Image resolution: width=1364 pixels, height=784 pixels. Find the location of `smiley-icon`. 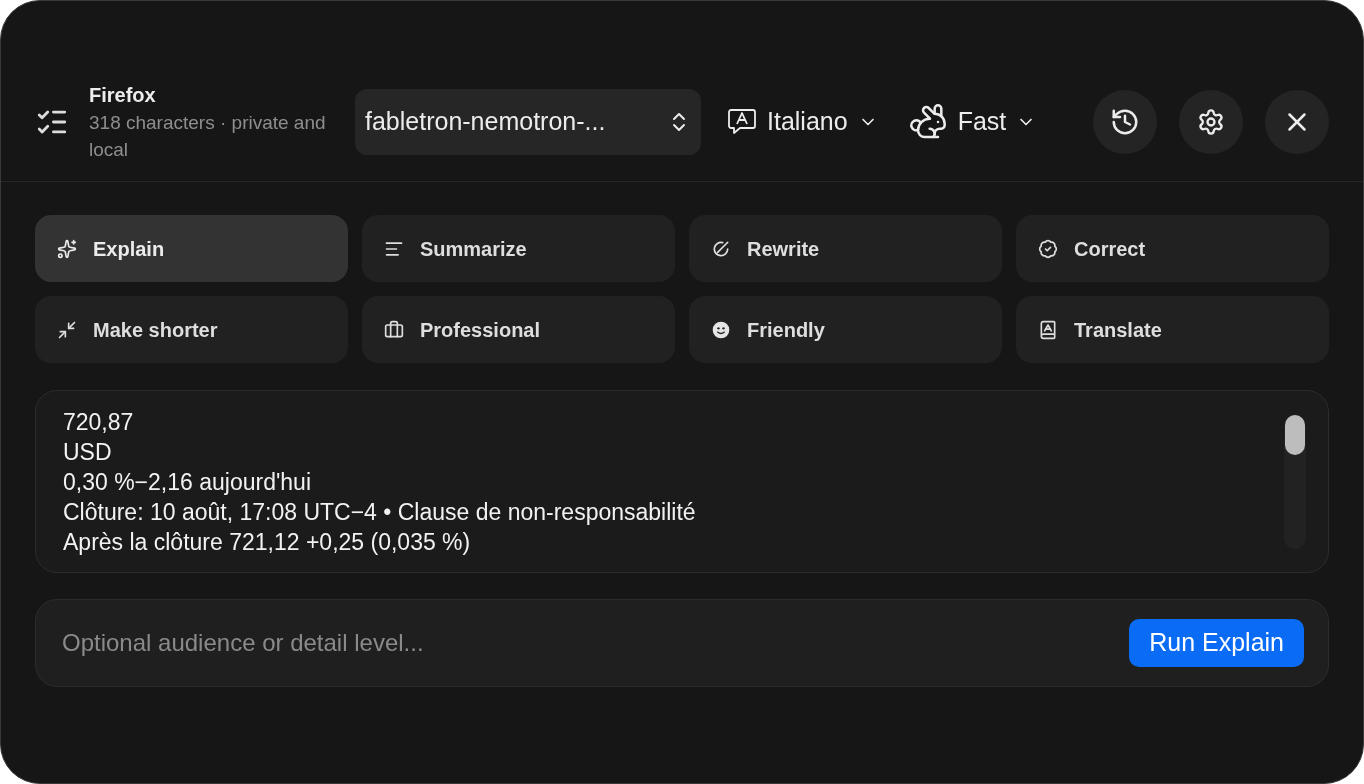

smiley-icon is located at coordinates (721, 329).